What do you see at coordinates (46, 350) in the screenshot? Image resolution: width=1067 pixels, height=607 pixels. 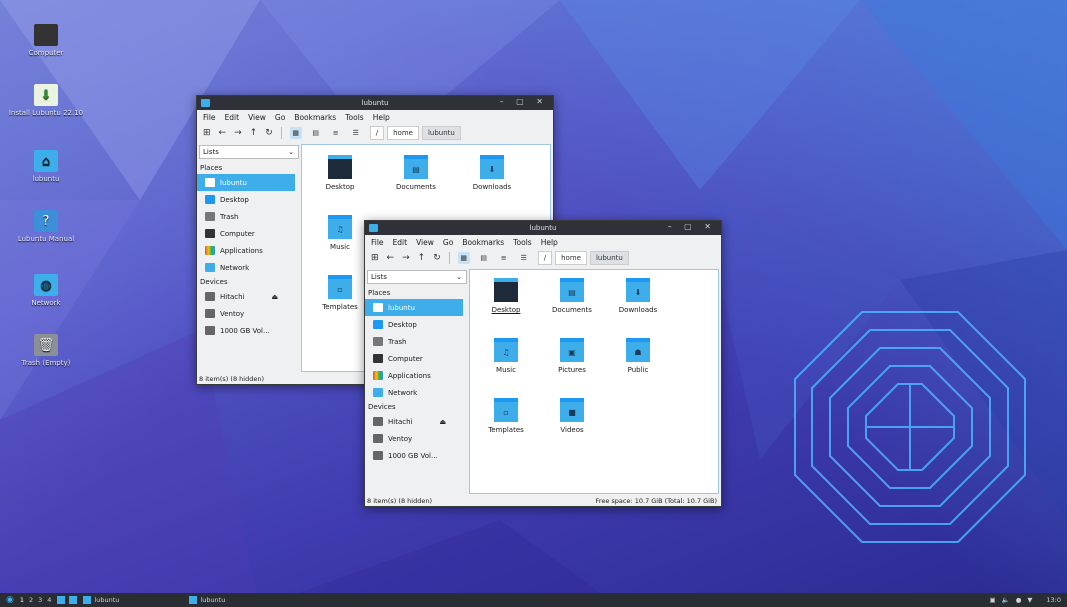 I see `desktop-icon-trash: 🗑 Trash (Empty)` at bounding box center [46, 350].